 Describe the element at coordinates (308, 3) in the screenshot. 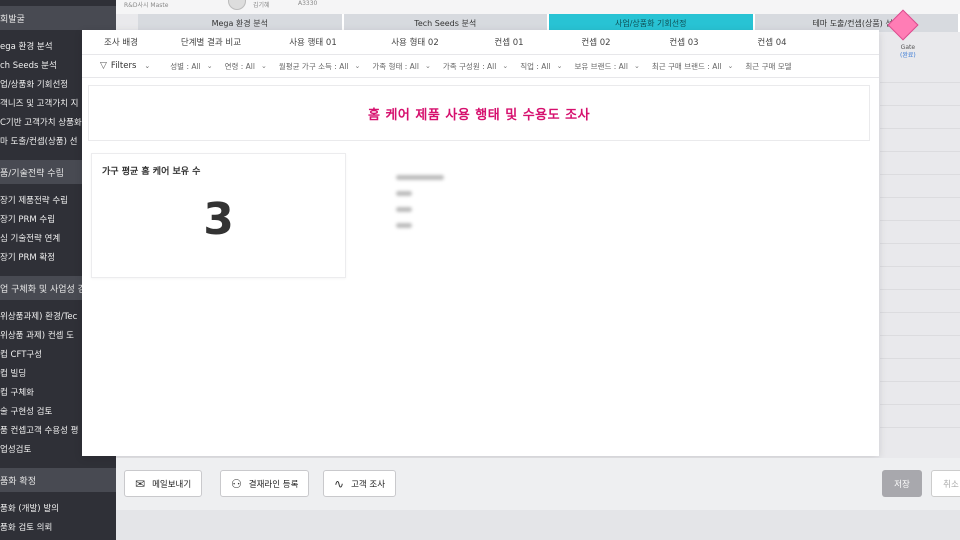

I see `user-code: A3330` at that location.